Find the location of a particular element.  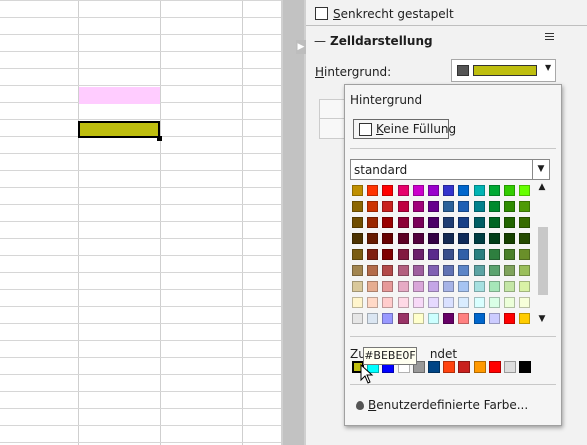

palette-scrollbar: ▲ ▼ is located at coordinates (542, 256).